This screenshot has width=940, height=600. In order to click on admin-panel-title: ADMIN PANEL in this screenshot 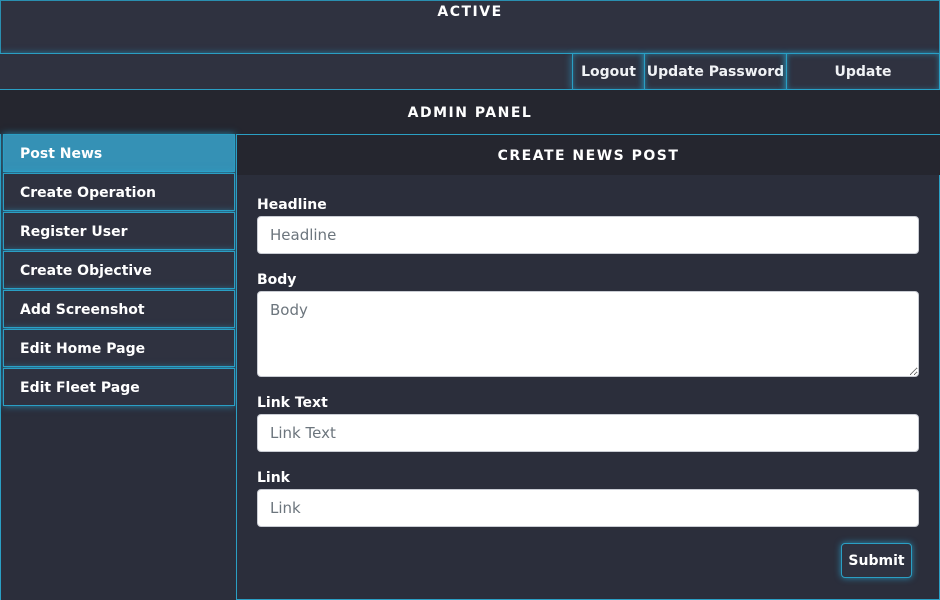, I will do `click(470, 113)`.